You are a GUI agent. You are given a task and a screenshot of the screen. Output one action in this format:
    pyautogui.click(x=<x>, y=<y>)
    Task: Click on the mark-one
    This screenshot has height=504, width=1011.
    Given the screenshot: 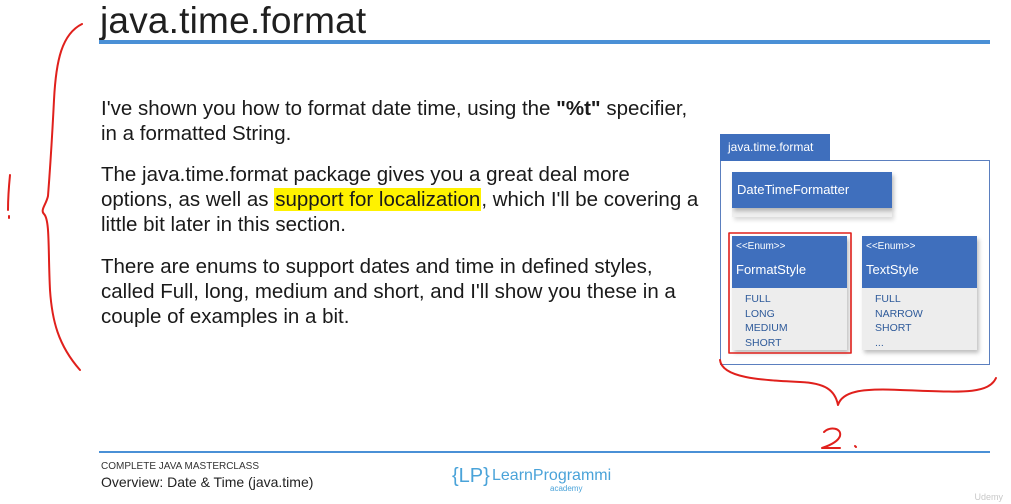 What is the action you would take?
    pyautogui.click(x=9, y=192)
    